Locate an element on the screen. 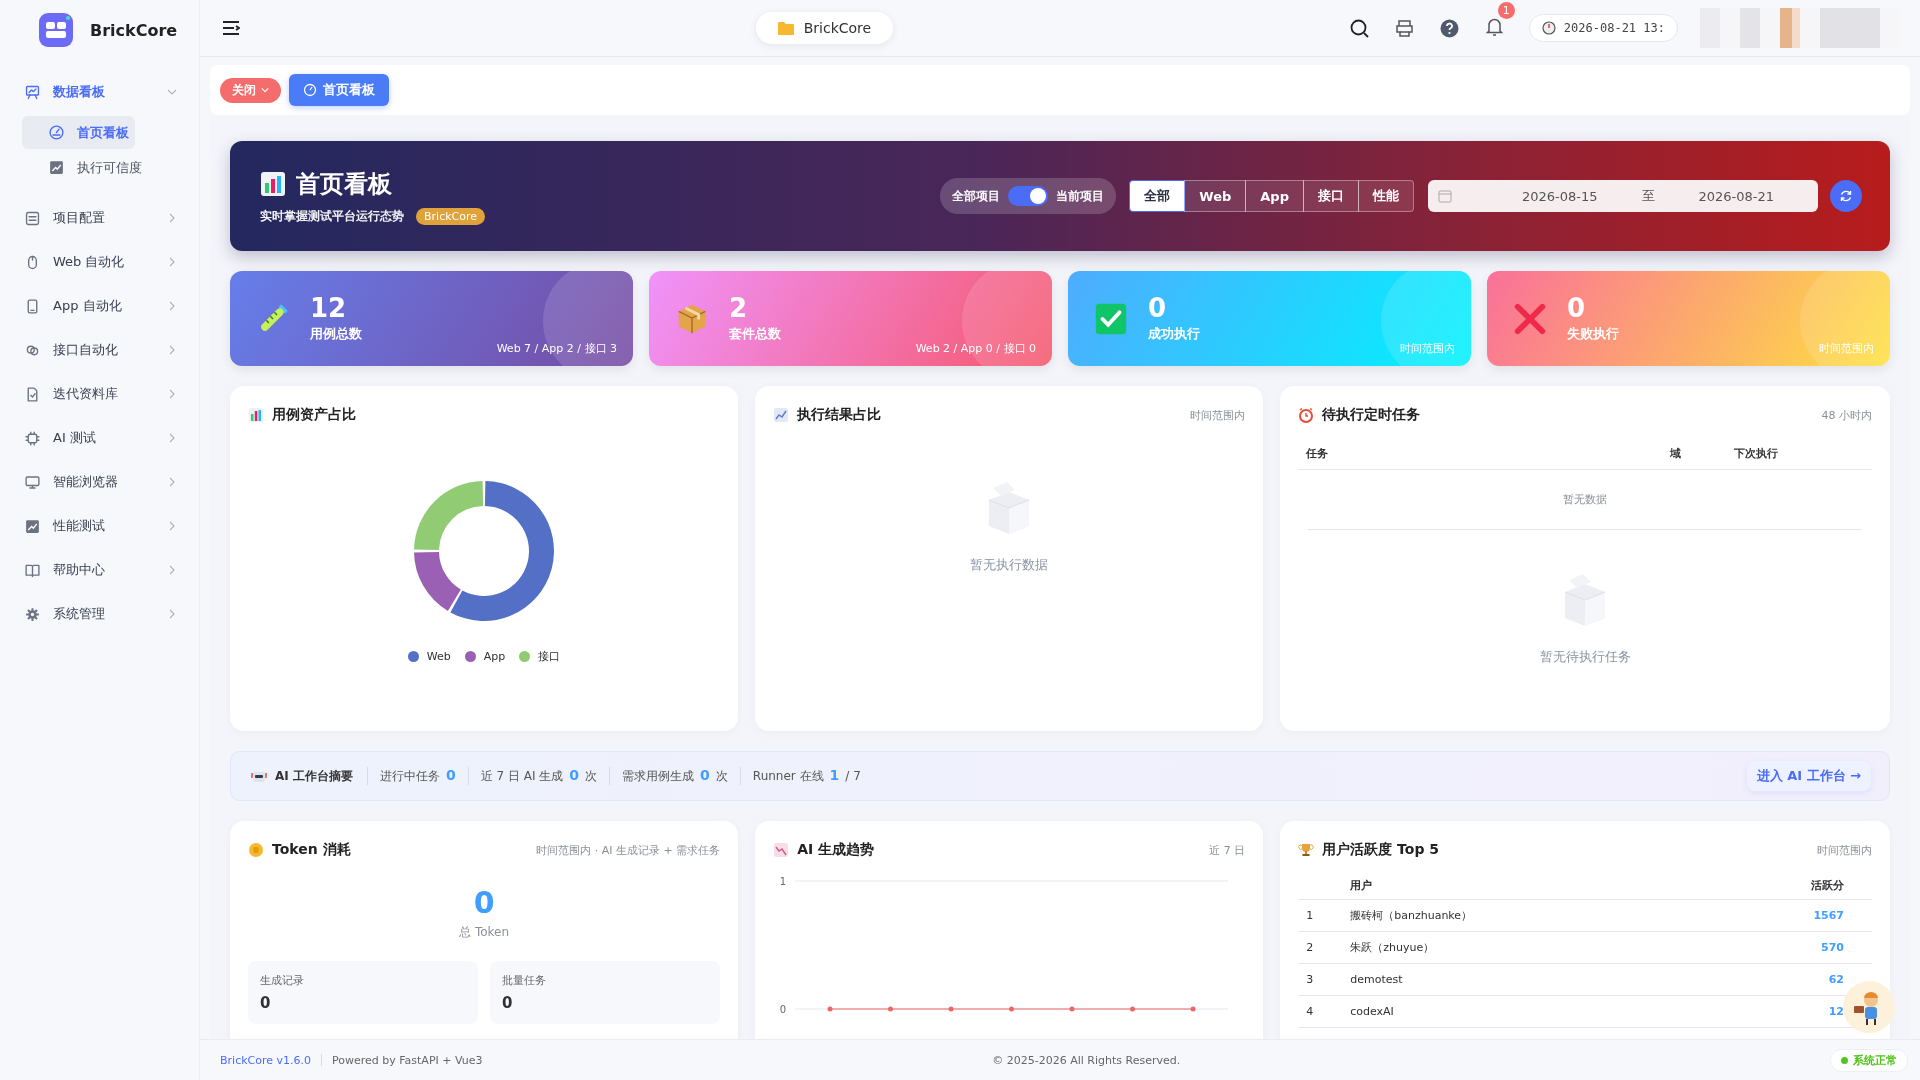 The height and width of the screenshot is (1080, 1920). axis-tick-label: 0 is located at coordinates (783, 1009).